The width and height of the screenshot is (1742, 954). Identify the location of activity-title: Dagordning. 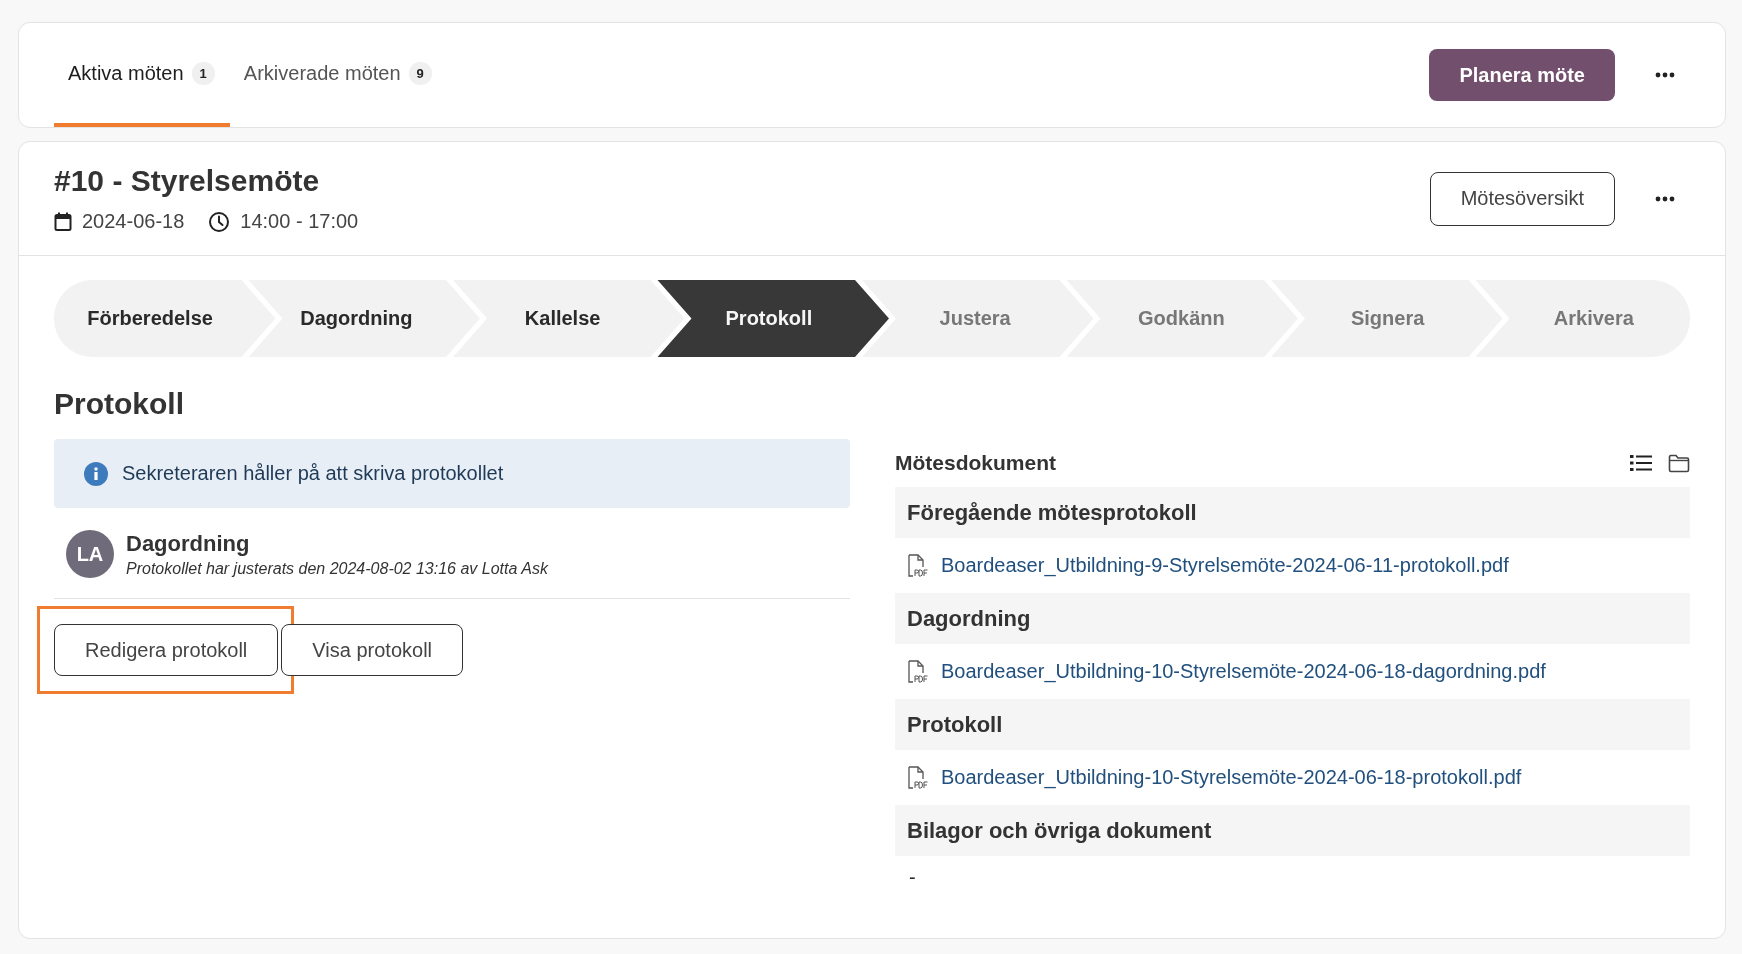
(188, 543).